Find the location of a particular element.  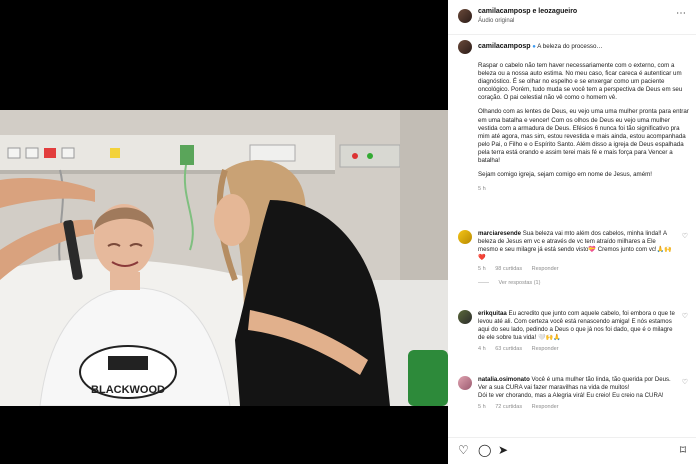

comment-meta: 4 h 63 curtidas Responder is located at coordinates (577, 349).